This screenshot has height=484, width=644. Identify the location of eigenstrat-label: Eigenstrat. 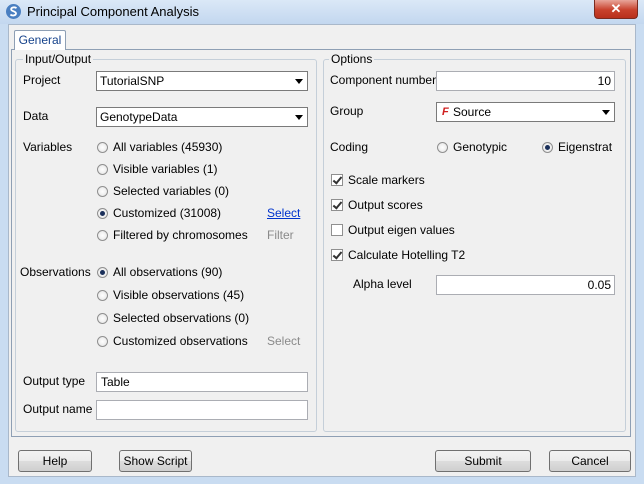
(585, 147).